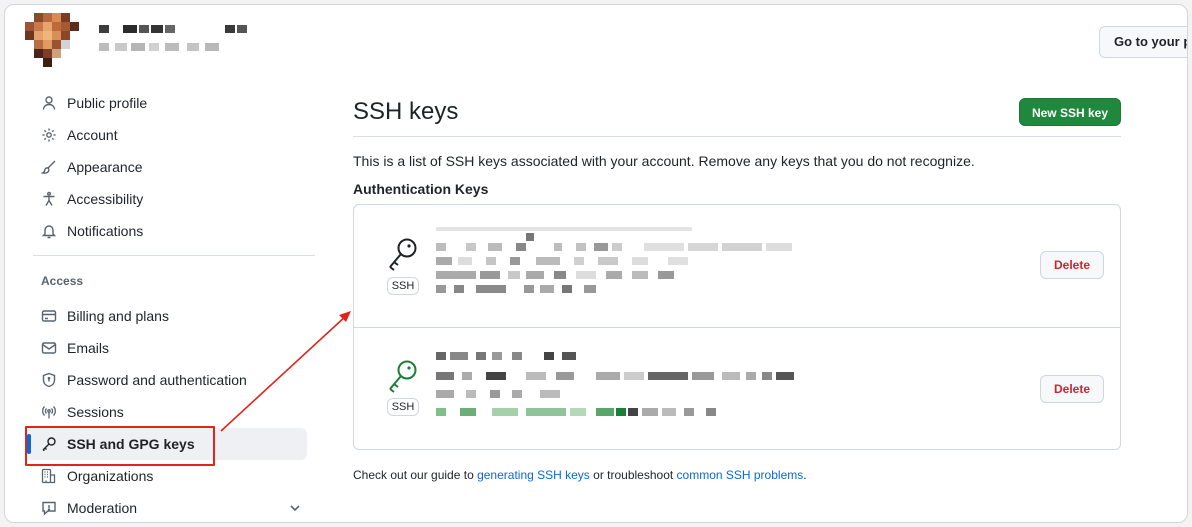 This screenshot has height=527, width=1192. Describe the element at coordinates (49, 135) in the screenshot. I see `gear-icon` at that location.